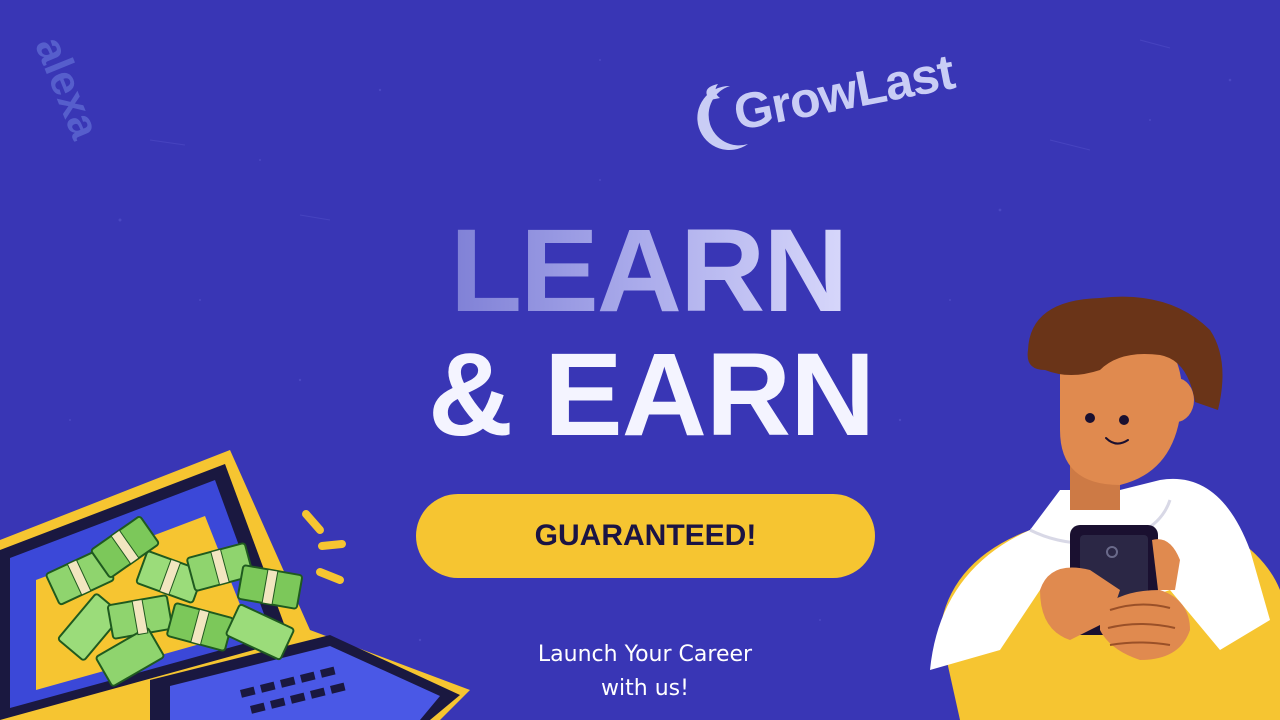 Image resolution: width=1280 pixels, height=720 pixels. Describe the element at coordinates (235, 585) in the screenshot. I see `laptop-with-cash-stacks-icon` at that location.